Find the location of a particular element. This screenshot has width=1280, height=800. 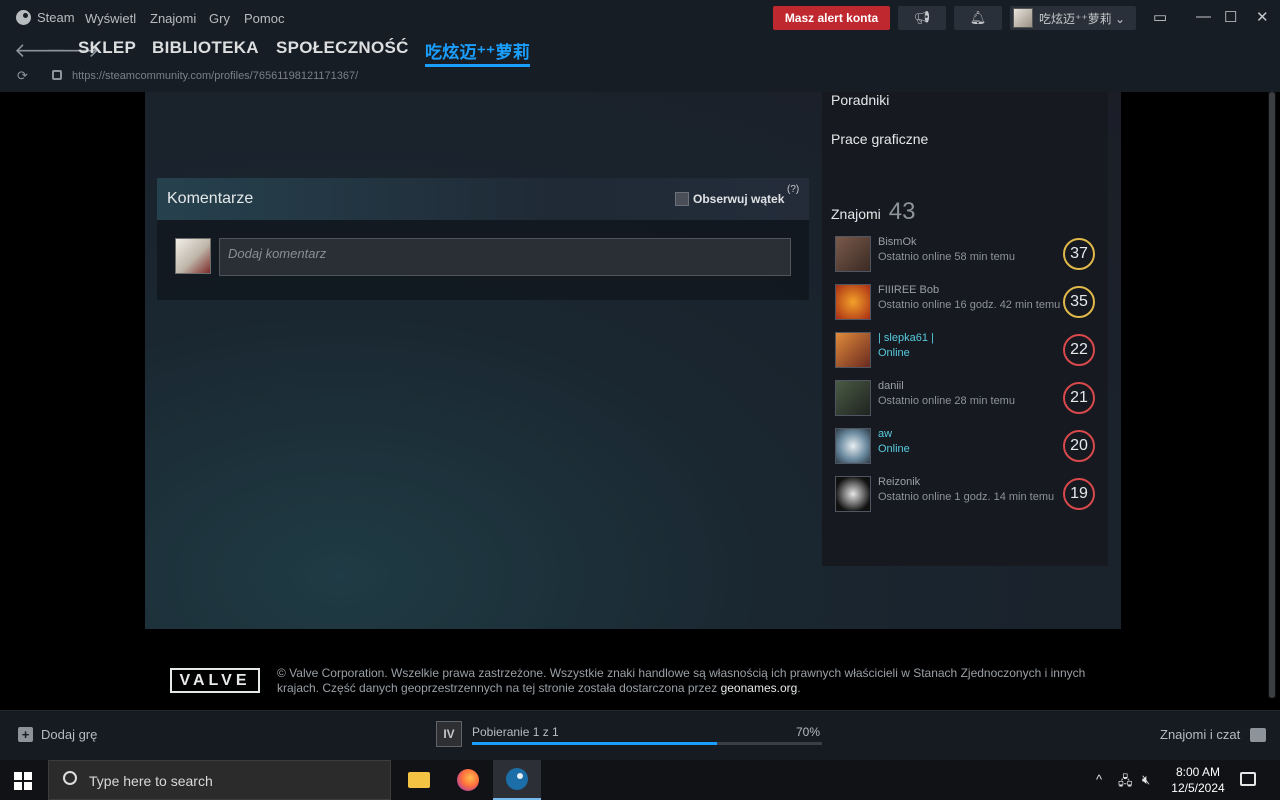

nav-store: SKLEP is located at coordinates (107, 48).